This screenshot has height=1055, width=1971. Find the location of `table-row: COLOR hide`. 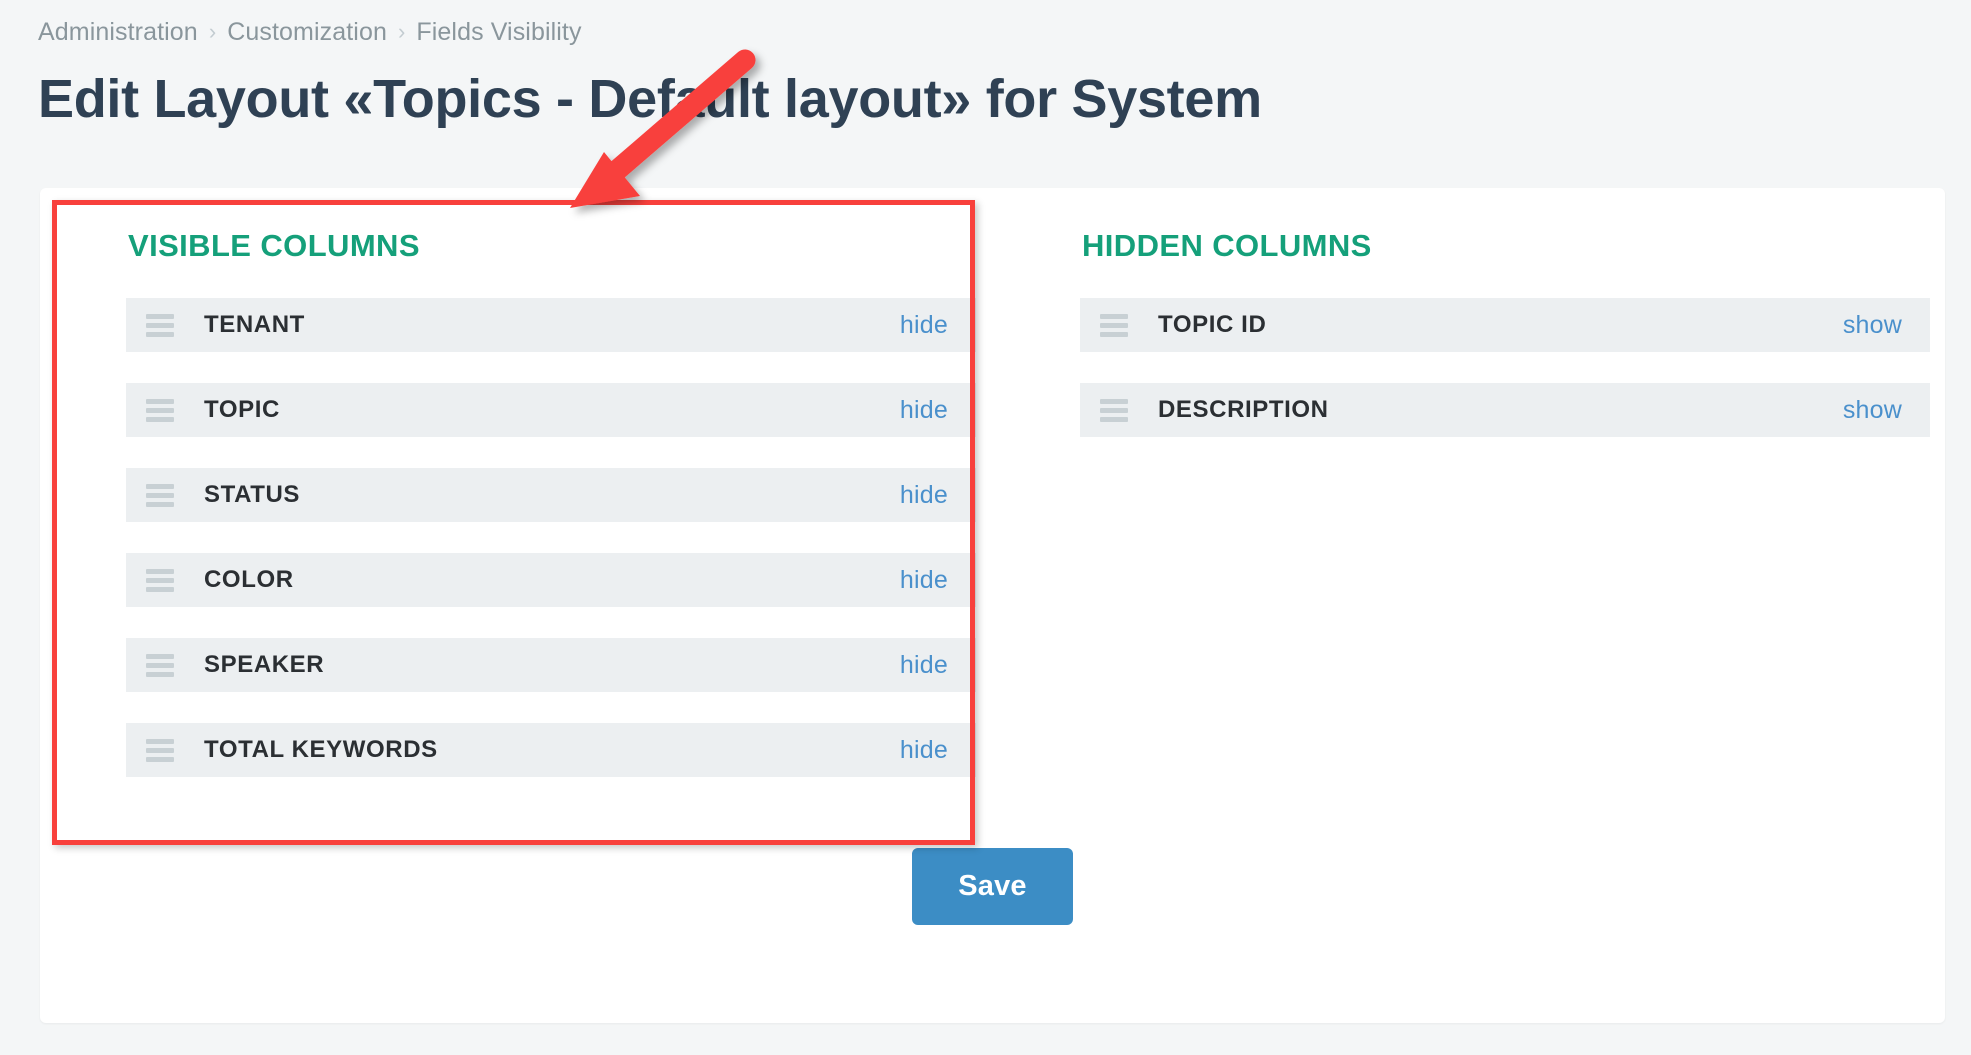

table-row: COLOR hide is located at coordinates (551, 580).